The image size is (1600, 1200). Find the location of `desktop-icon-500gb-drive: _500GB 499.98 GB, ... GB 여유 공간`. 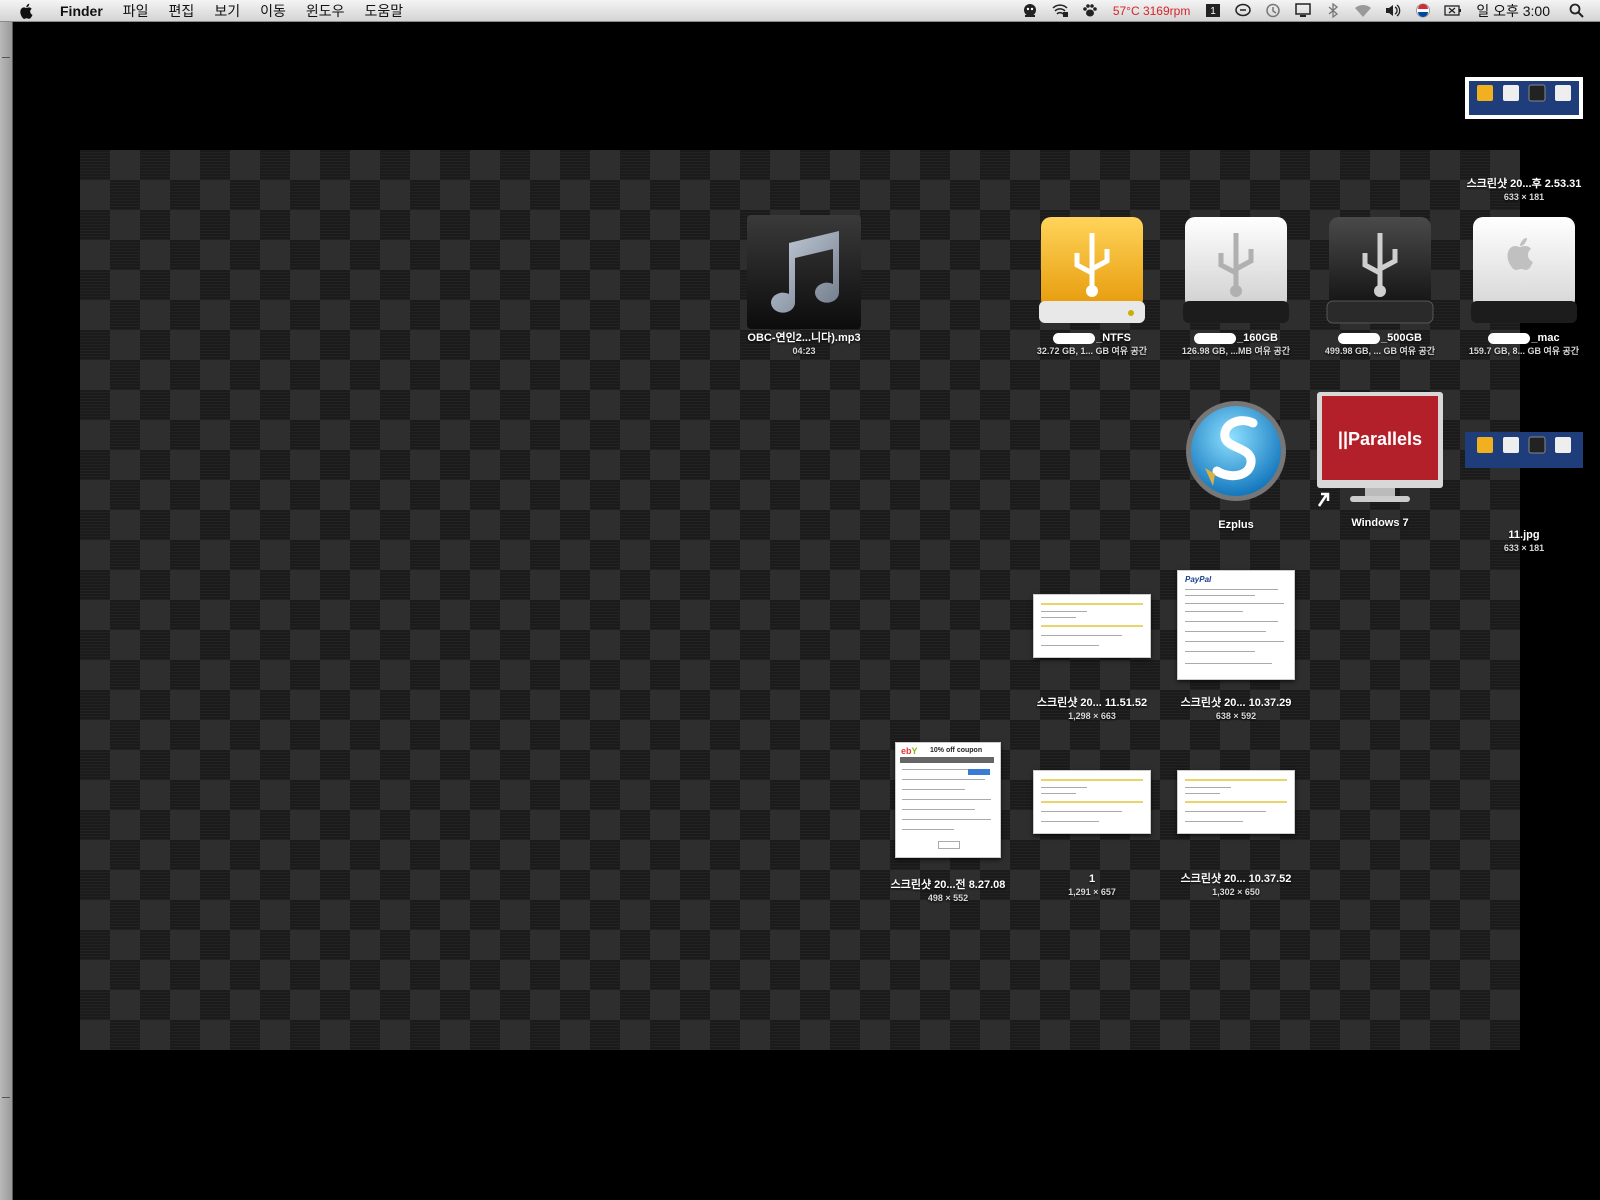

desktop-icon-500gb-drive: _500GB 499.98 GB, ... GB 여유 공간 is located at coordinates (1380, 285).